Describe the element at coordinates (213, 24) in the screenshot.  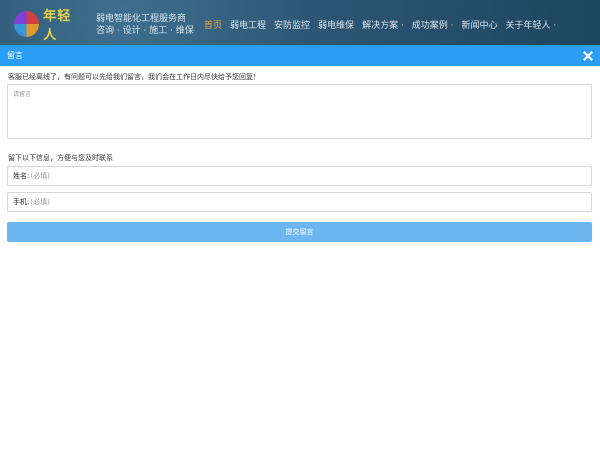
I see `nav-item-home: 首页` at that location.